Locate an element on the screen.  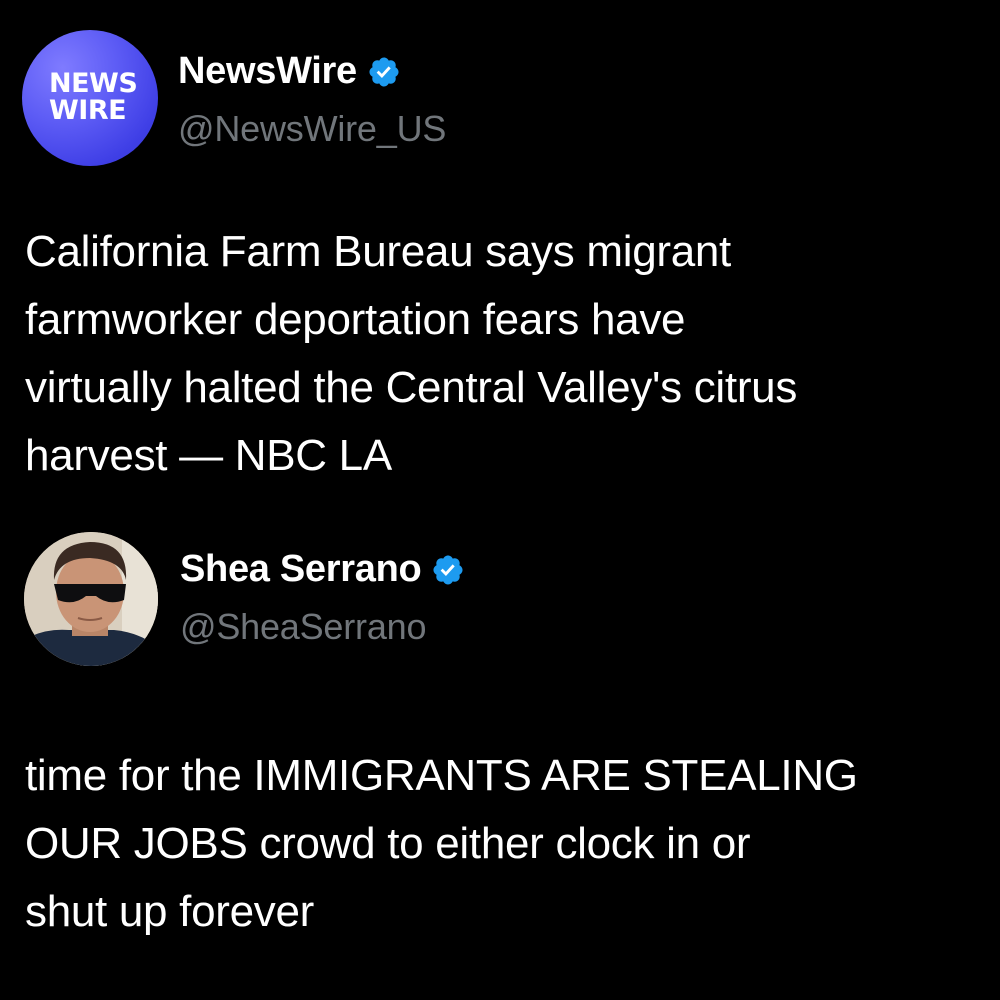
newswire-handle: @NewsWire_US is located at coordinates (312, 129).